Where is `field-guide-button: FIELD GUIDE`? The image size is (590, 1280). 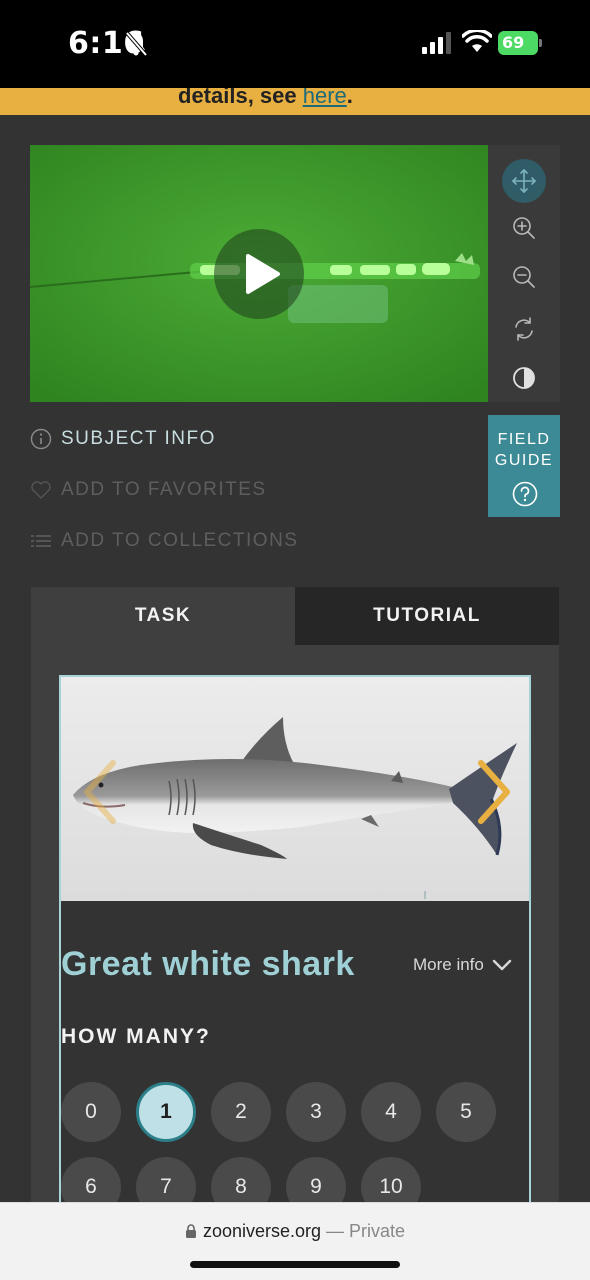 field-guide-button: FIELD GUIDE is located at coordinates (524, 466).